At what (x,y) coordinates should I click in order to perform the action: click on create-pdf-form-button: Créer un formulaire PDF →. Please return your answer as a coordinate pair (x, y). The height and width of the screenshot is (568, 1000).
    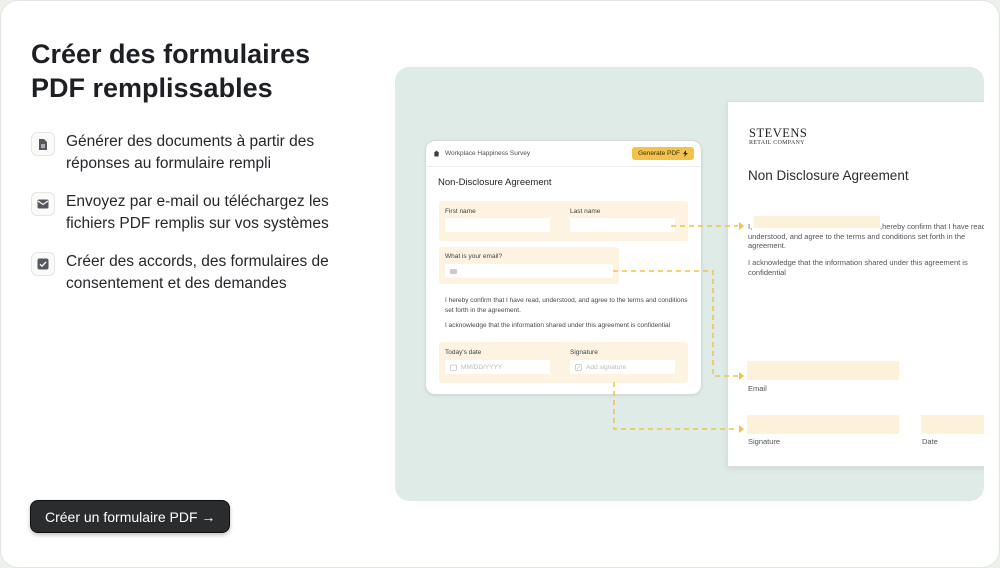
    Looking at the image, I should click on (130, 516).